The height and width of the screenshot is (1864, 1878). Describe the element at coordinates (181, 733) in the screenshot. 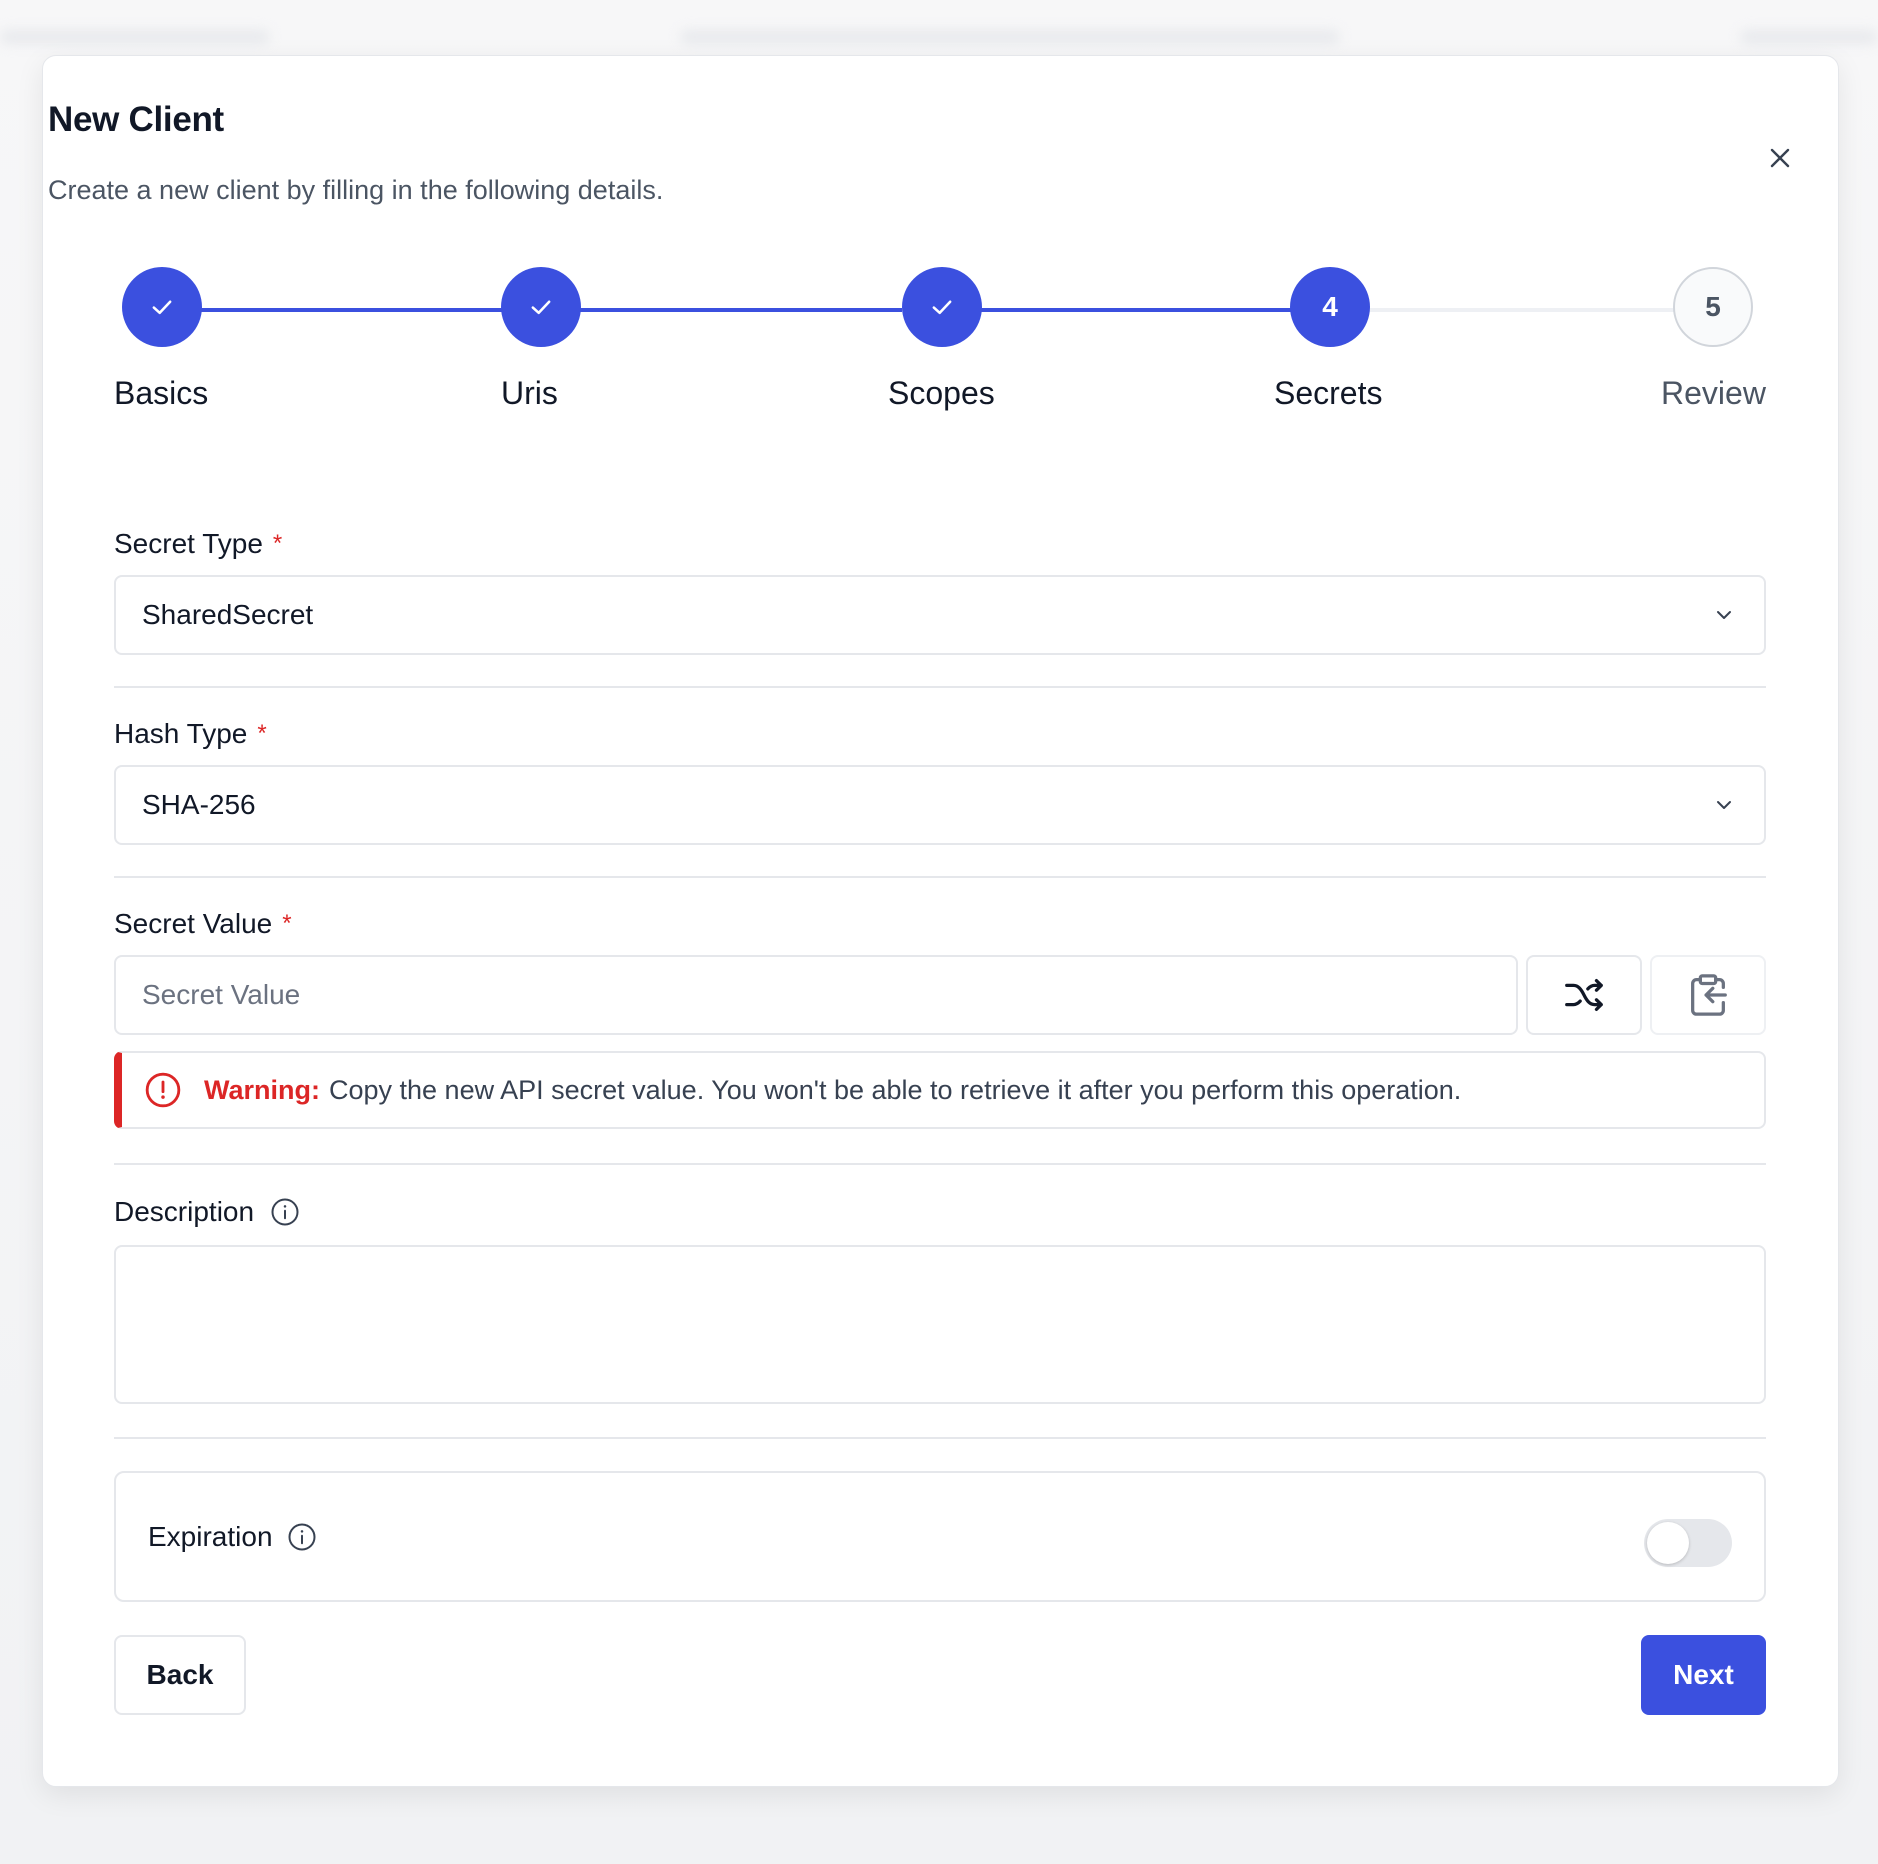

I see `hash-type-label-text: Hash Type` at that location.